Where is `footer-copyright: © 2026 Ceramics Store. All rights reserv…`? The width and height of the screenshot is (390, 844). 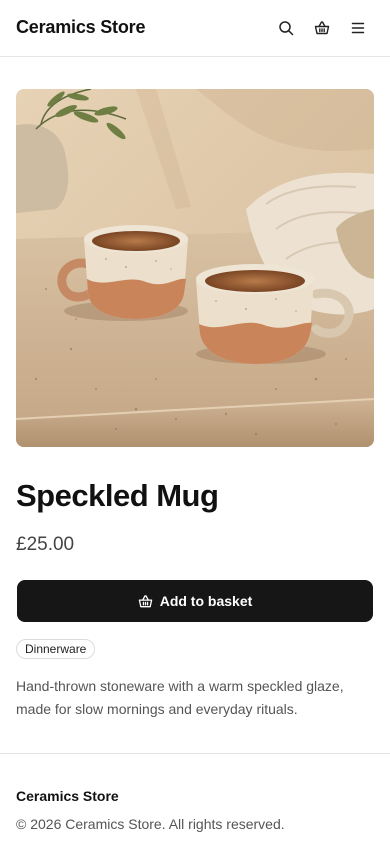 footer-copyright: © 2026 Ceramics Store. All rights reserv… is located at coordinates (150, 824).